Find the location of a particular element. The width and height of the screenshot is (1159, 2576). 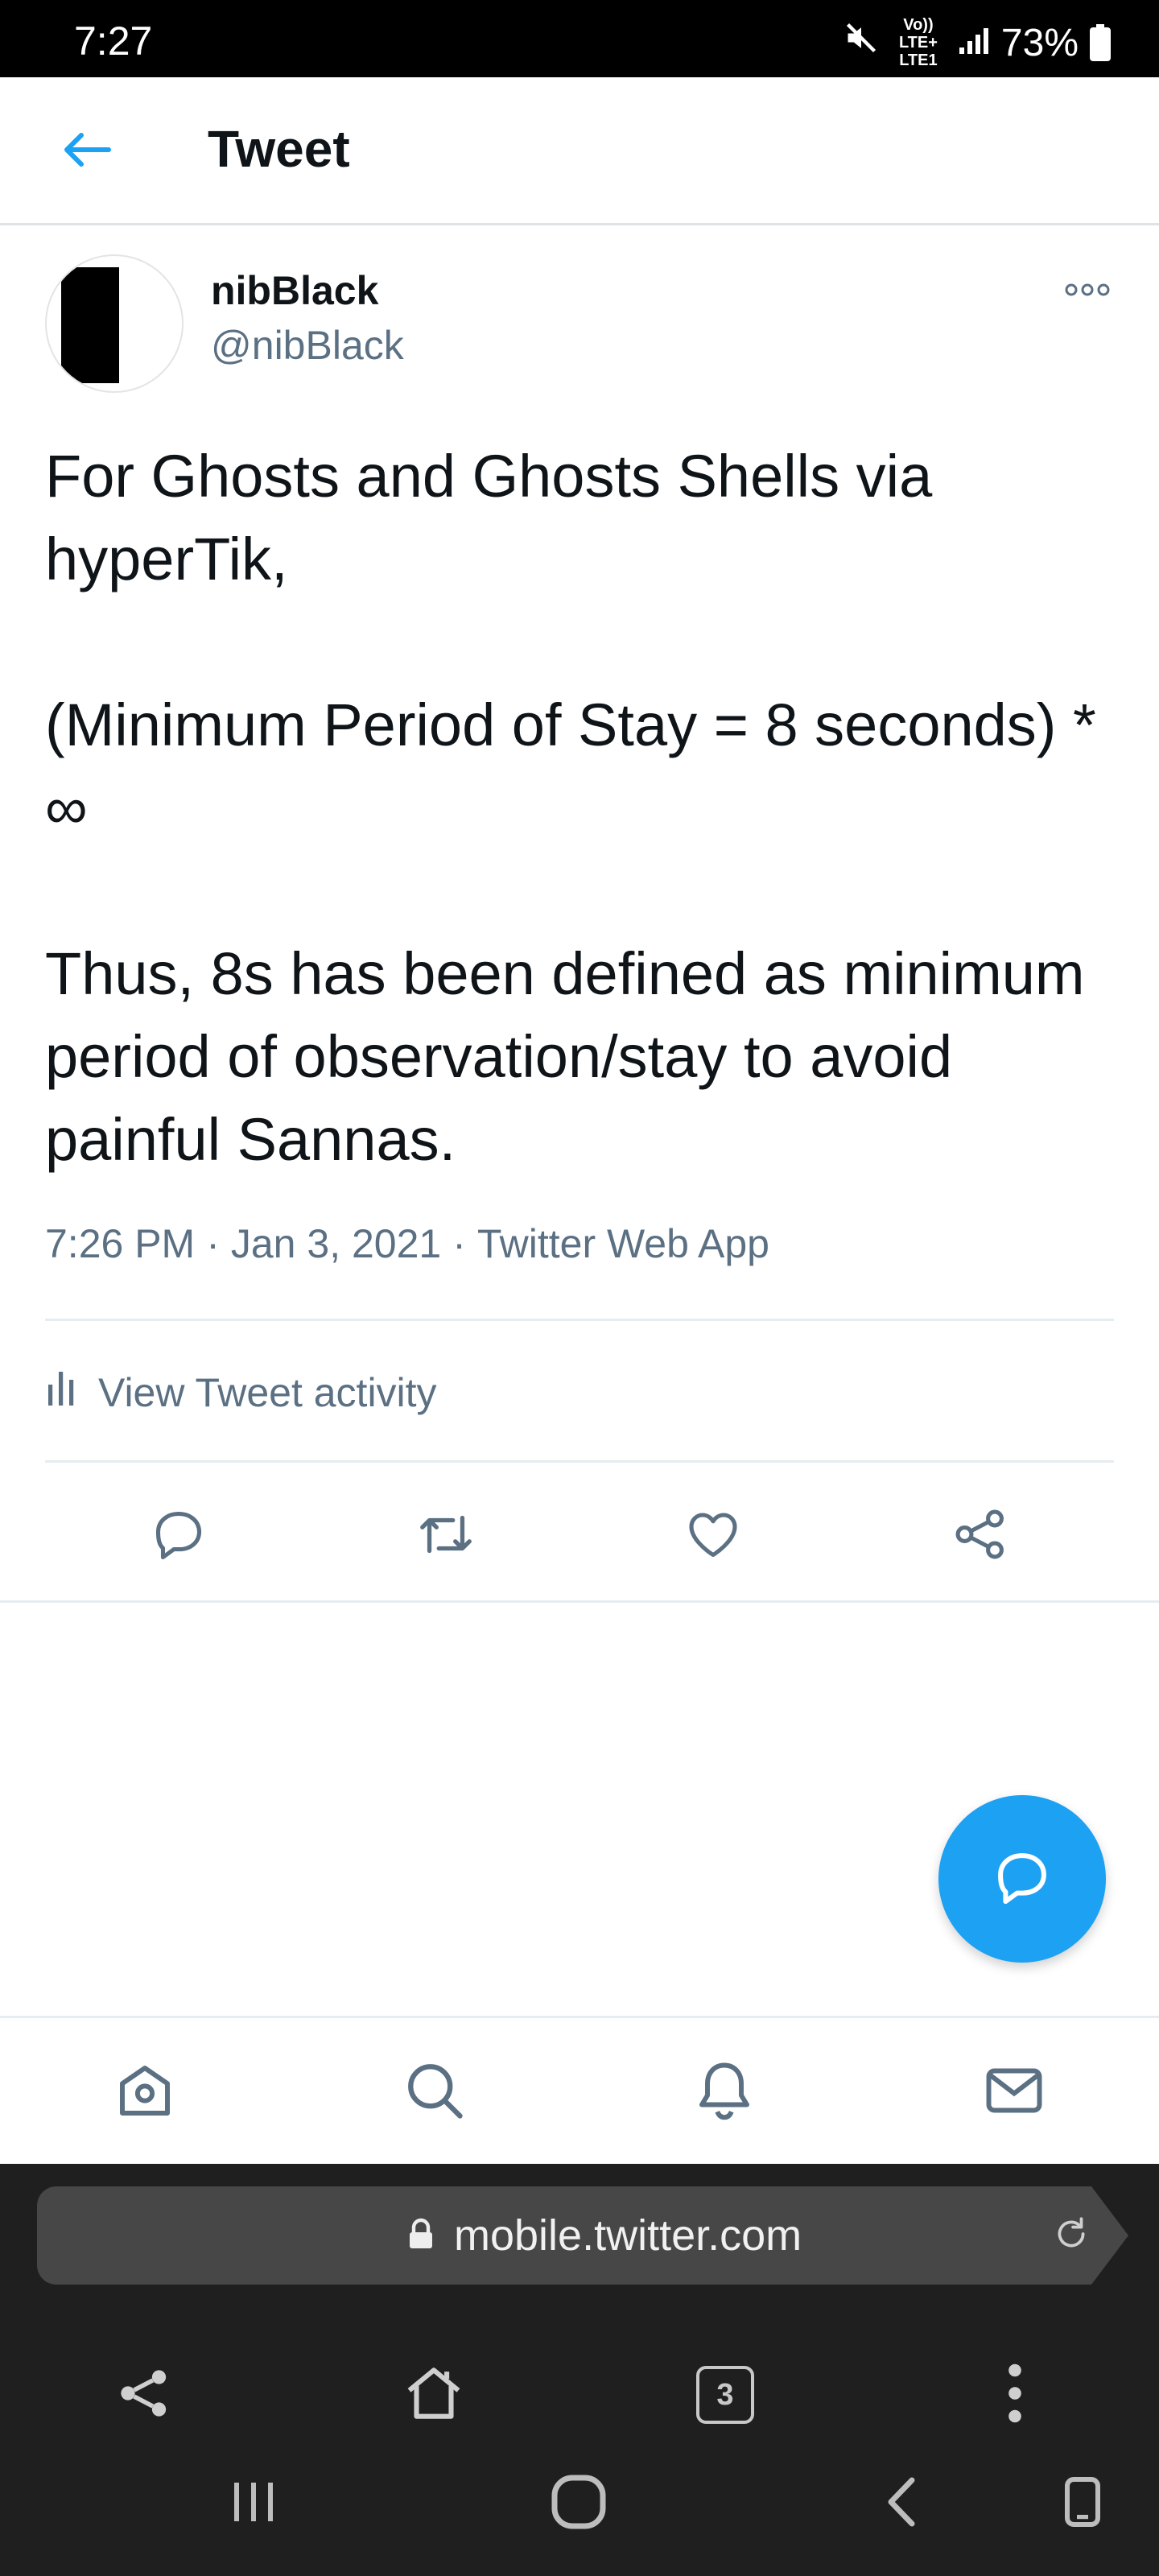

system-home-button is located at coordinates (578, 2503).